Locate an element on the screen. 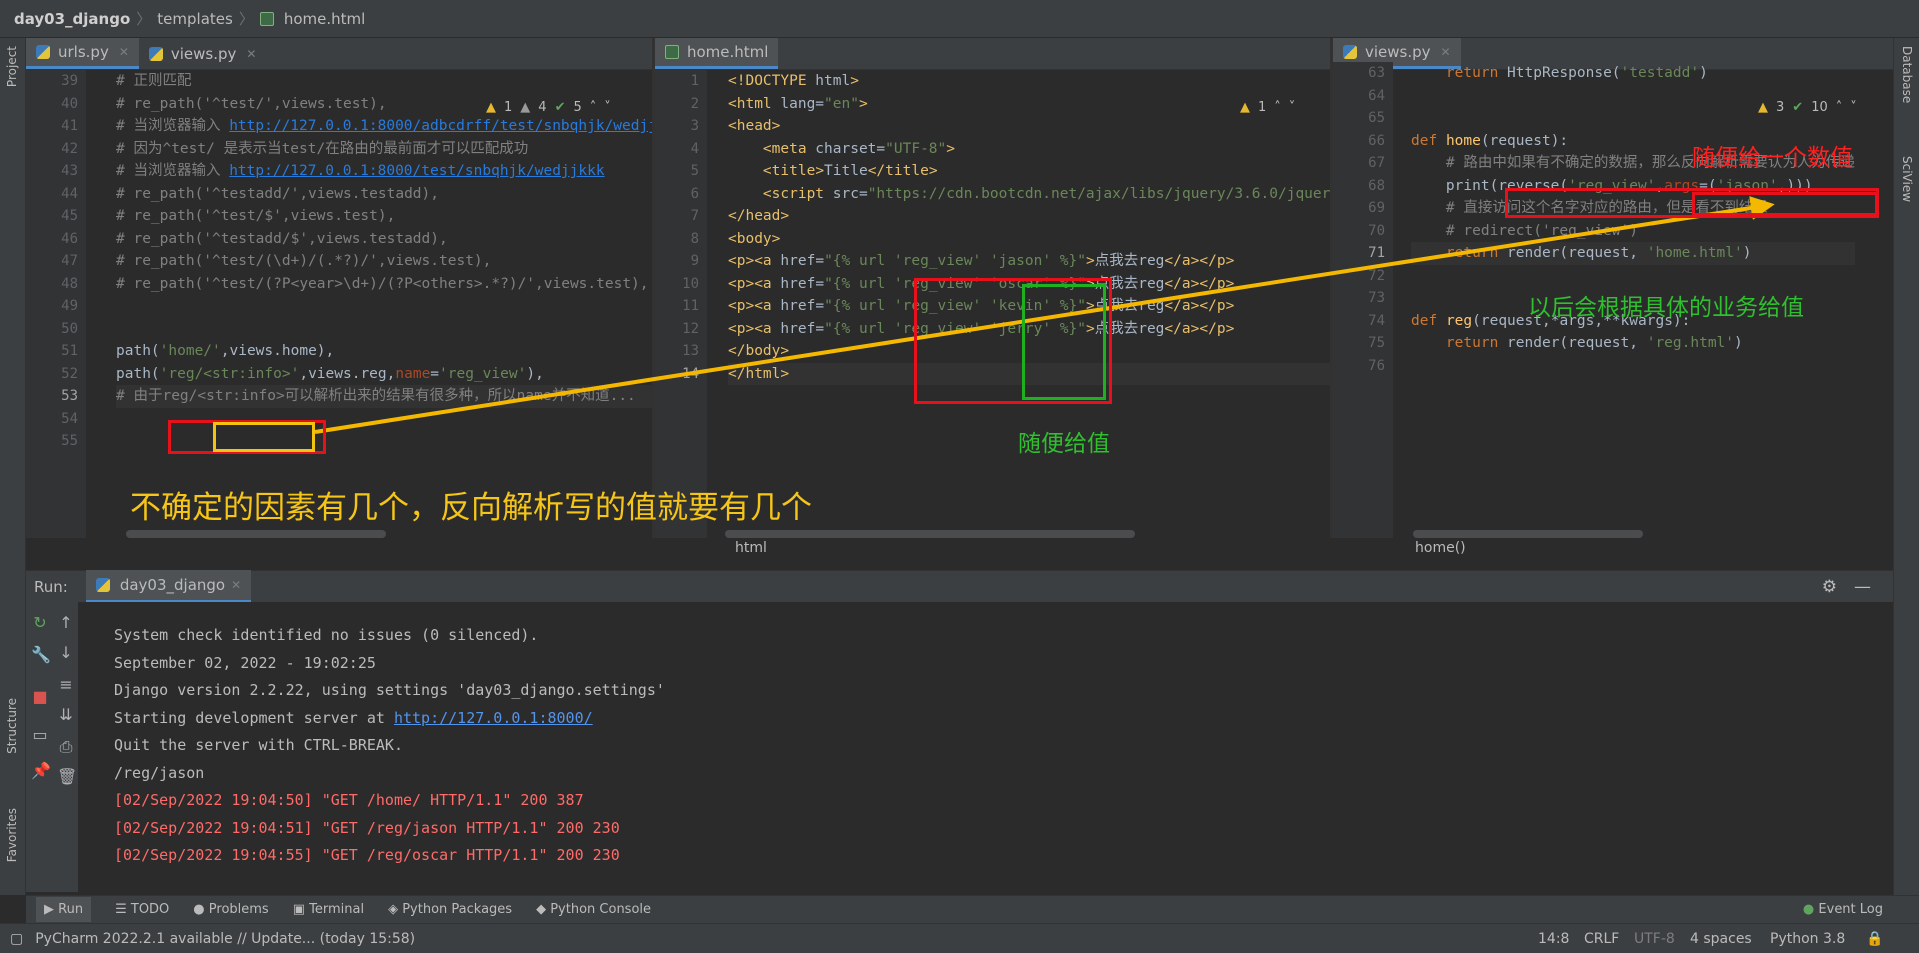 The image size is (1919, 953). annotation-note-business: 以后会根据具体的业务给值 is located at coordinates (1666, 308).